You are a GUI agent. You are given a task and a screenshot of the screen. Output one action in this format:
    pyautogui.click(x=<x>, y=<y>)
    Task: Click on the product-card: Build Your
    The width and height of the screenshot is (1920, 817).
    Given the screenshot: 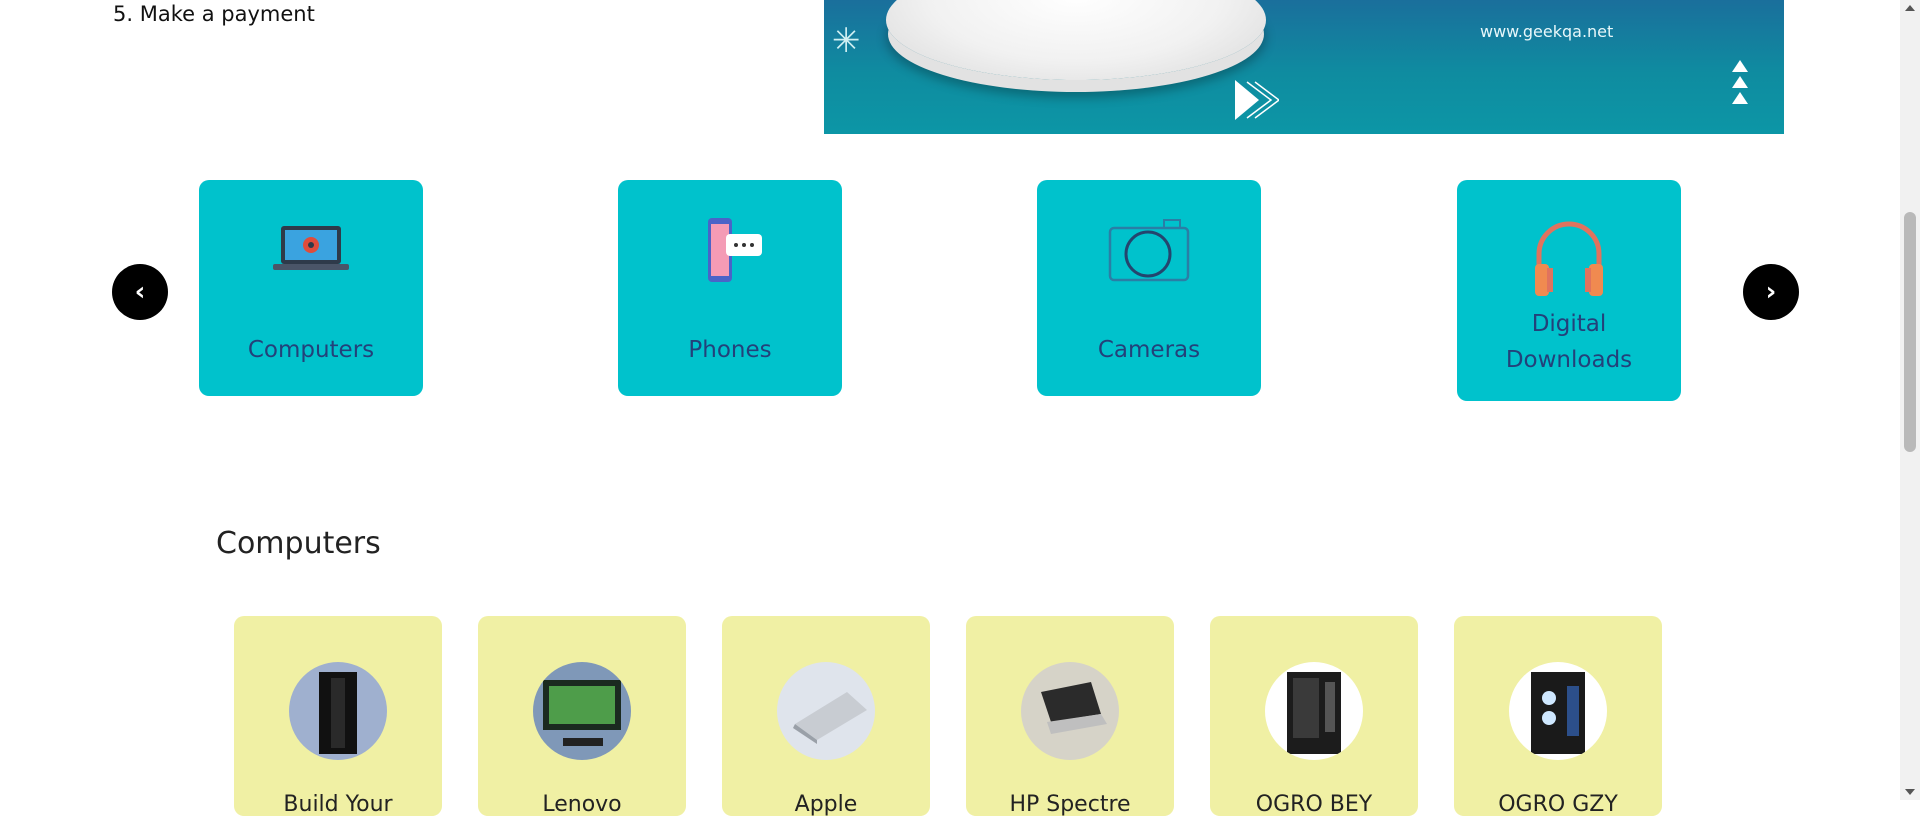 What is the action you would take?
    pyautogui.click(x=338, y=716)
    